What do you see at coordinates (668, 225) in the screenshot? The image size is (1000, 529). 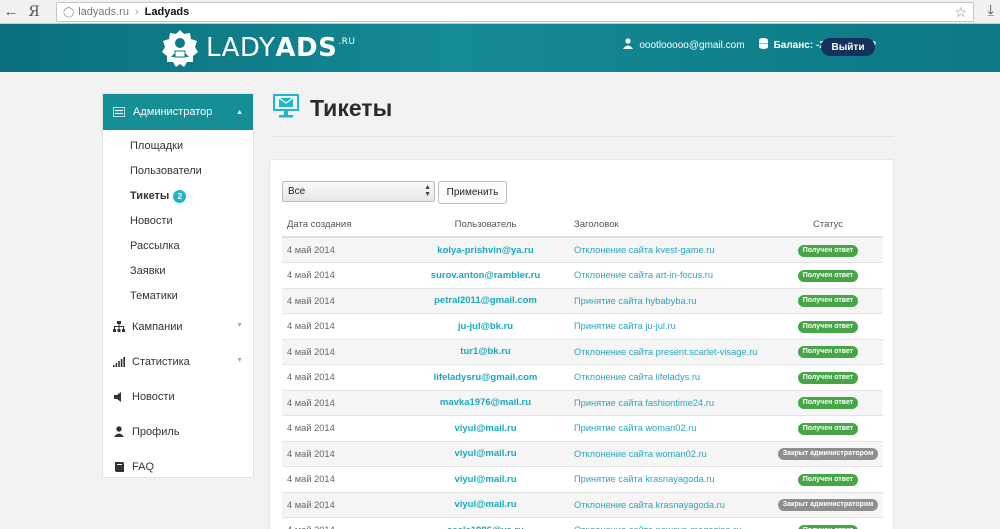 I see `column-header-subject: Заголовок` at bounding box center [668, 225].